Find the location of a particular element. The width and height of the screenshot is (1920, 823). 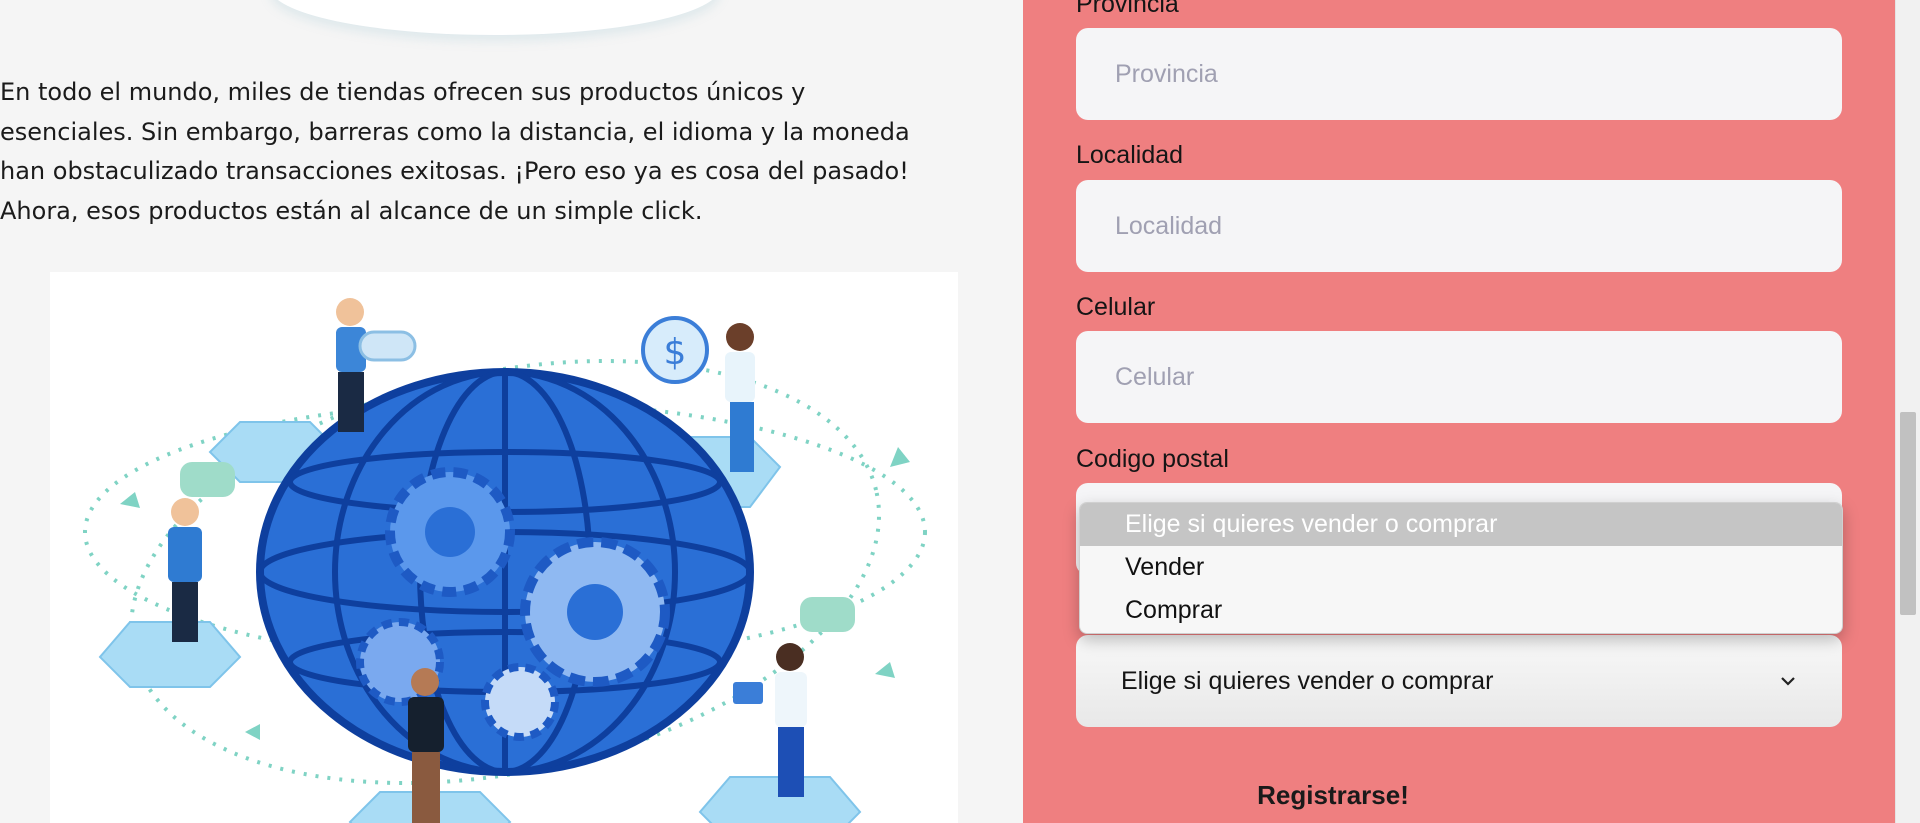

celular-label: Celular is located at coordinates (1116, 307).